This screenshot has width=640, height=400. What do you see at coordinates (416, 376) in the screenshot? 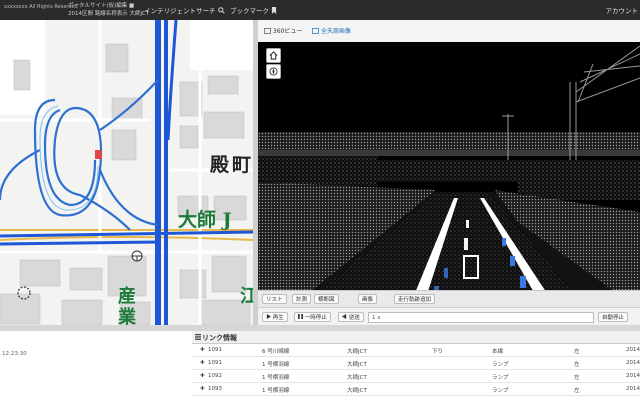
I see `table-row: ✚ 1092 1 号横羽線 大師JCT ランプ 左 2014` at bounding box center [416, 376].